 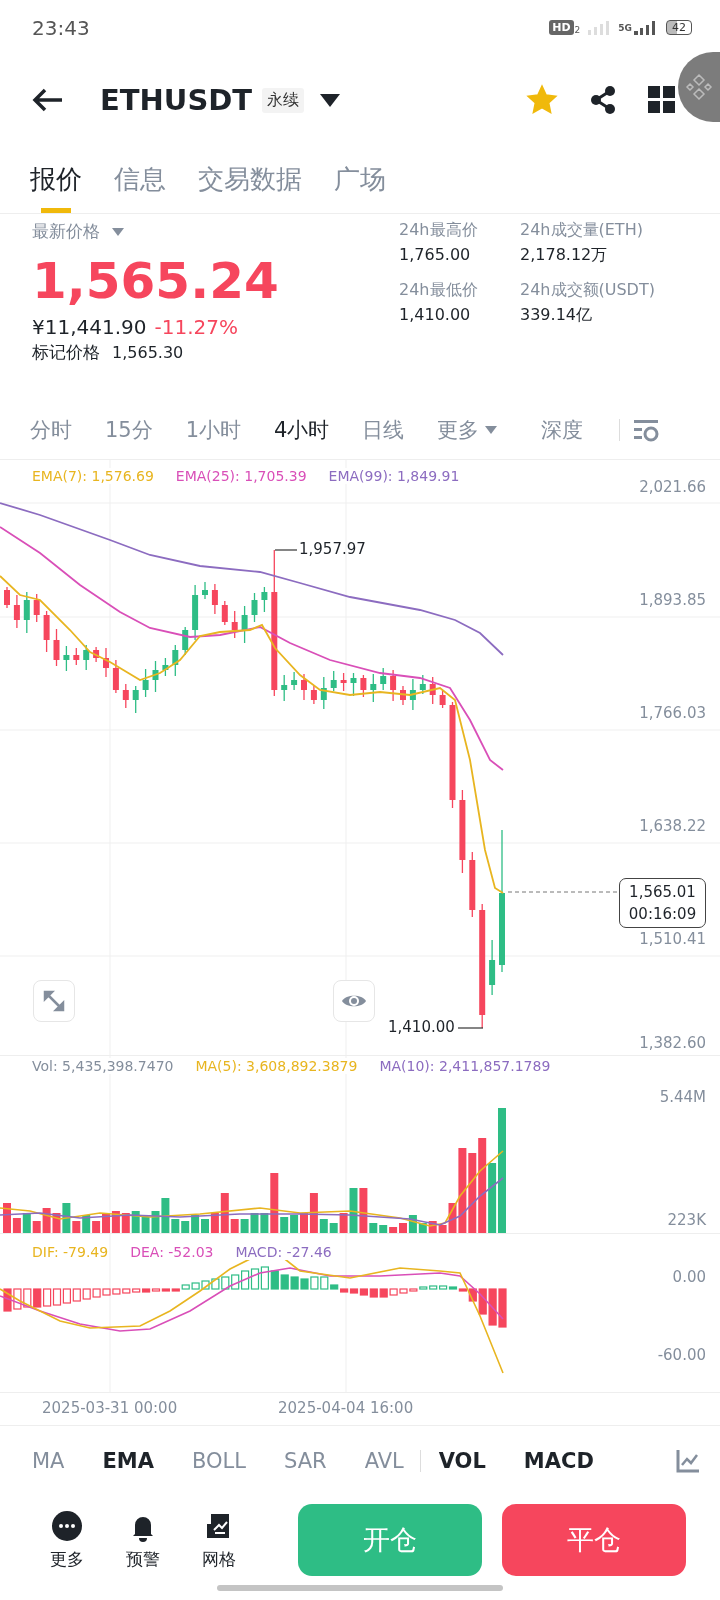 What do you see at coordinates (562, 429) in the screenshot?
I see `depth-tab: 深度` at bounding box center [562, 429].